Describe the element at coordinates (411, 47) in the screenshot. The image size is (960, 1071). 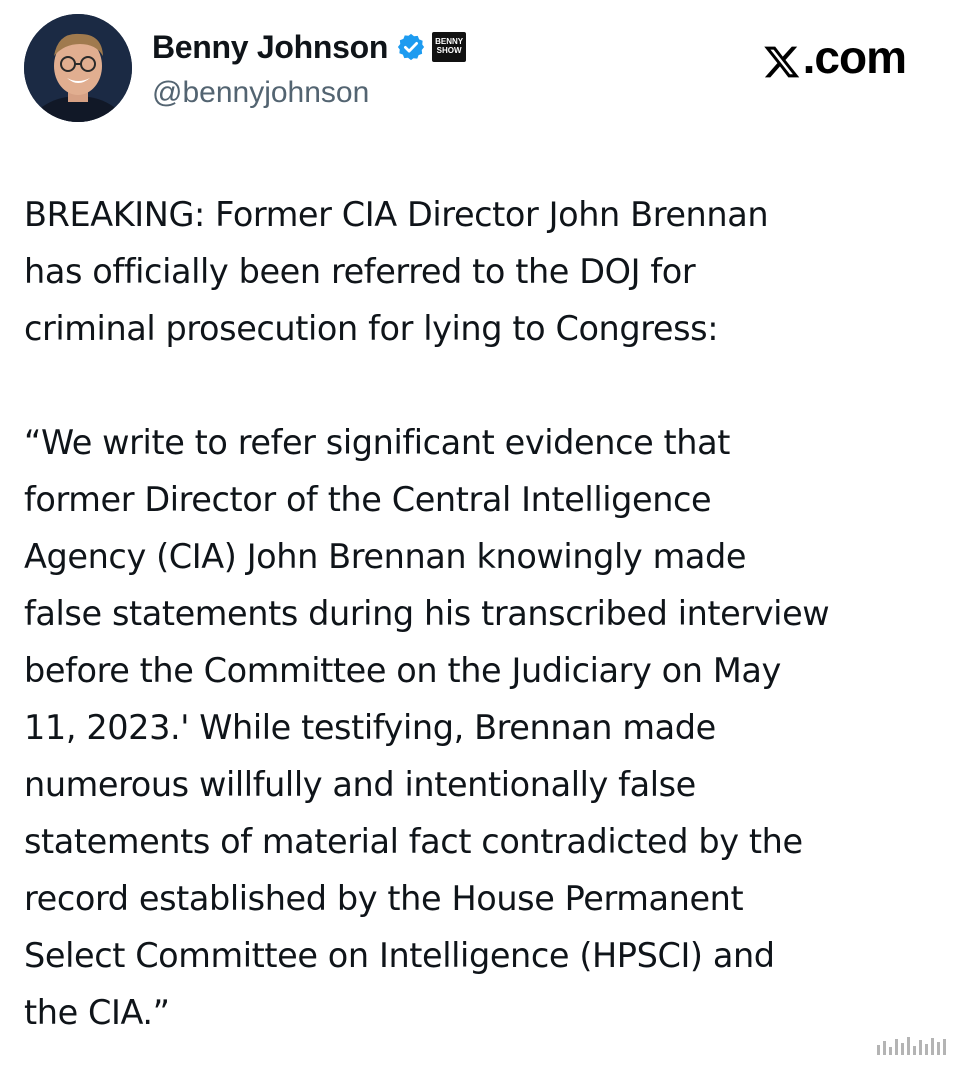
I see `verified-badge-icon` at that location.